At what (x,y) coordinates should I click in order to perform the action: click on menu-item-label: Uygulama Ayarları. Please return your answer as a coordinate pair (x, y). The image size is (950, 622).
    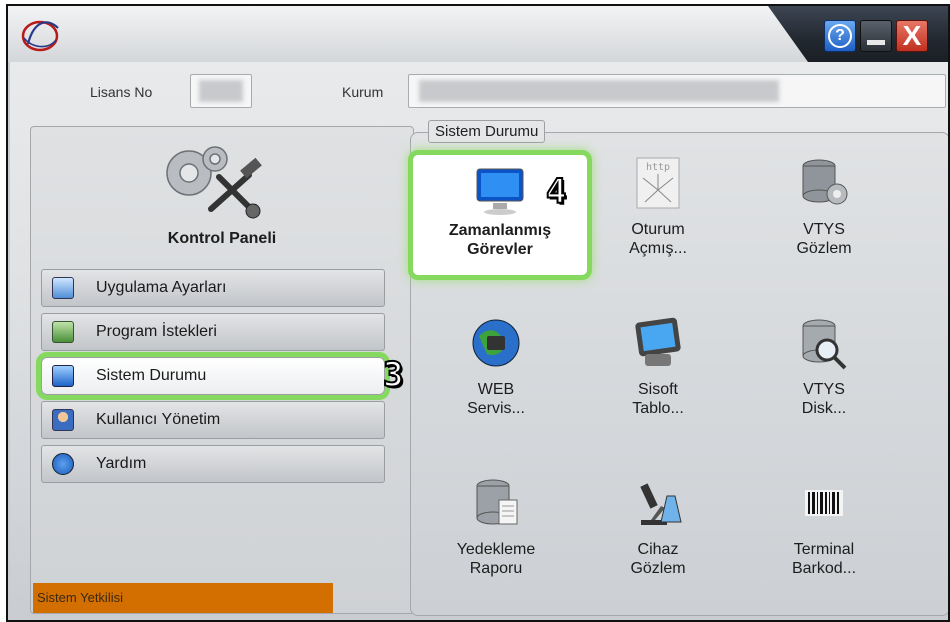
    Looking at the image, I should click on (161, 287).